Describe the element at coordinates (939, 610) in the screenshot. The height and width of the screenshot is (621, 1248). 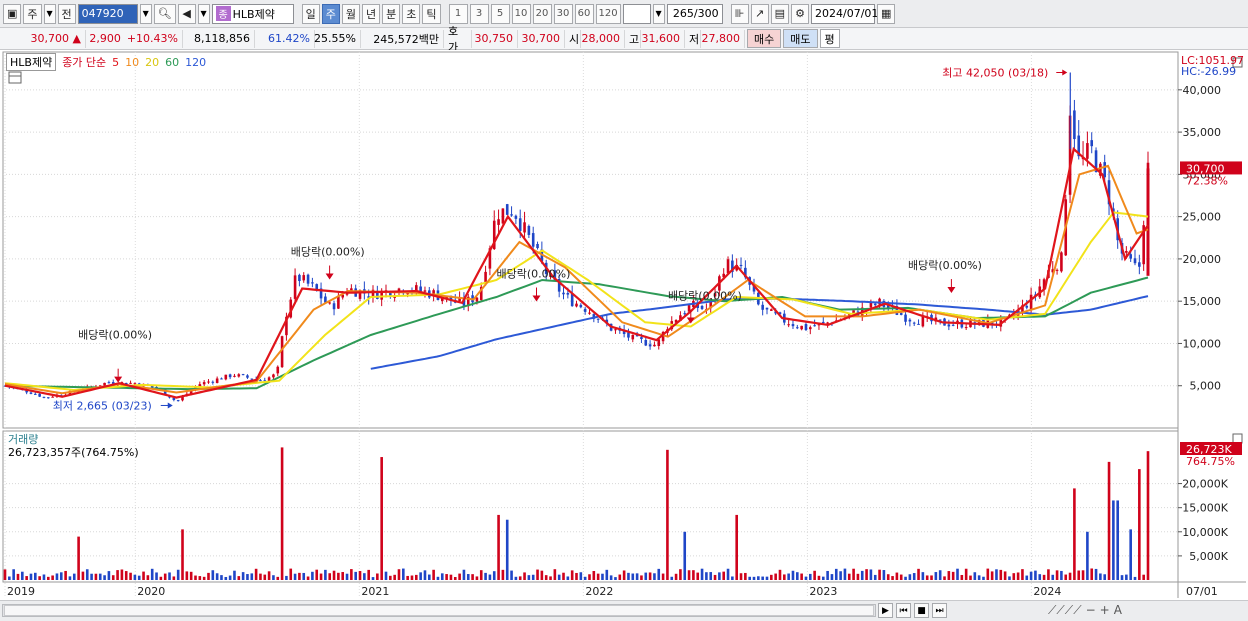
I see `scroll-end-icon: ⏭` at that location.